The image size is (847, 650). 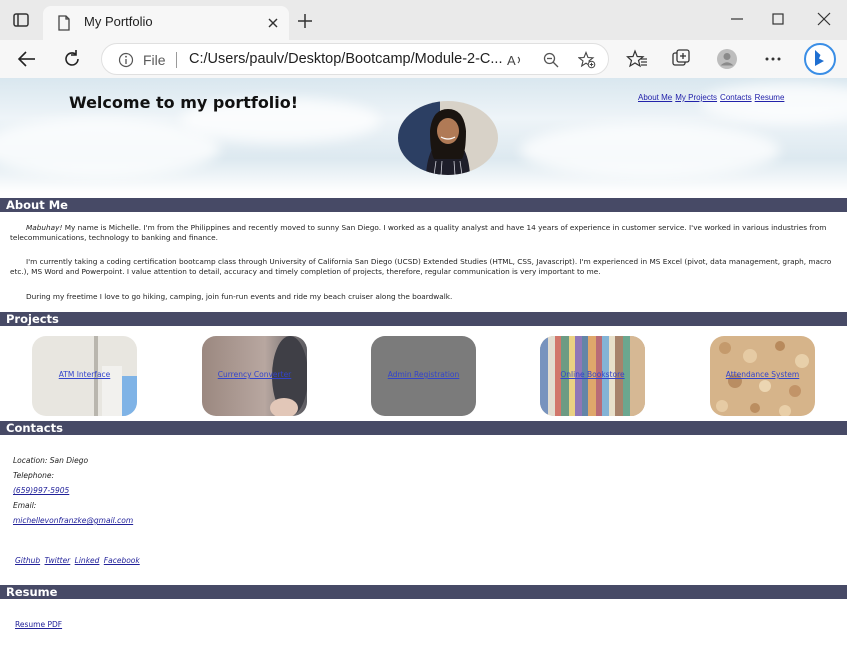 I want to click on address-scheme-label: File, so click(x=154, y=60).